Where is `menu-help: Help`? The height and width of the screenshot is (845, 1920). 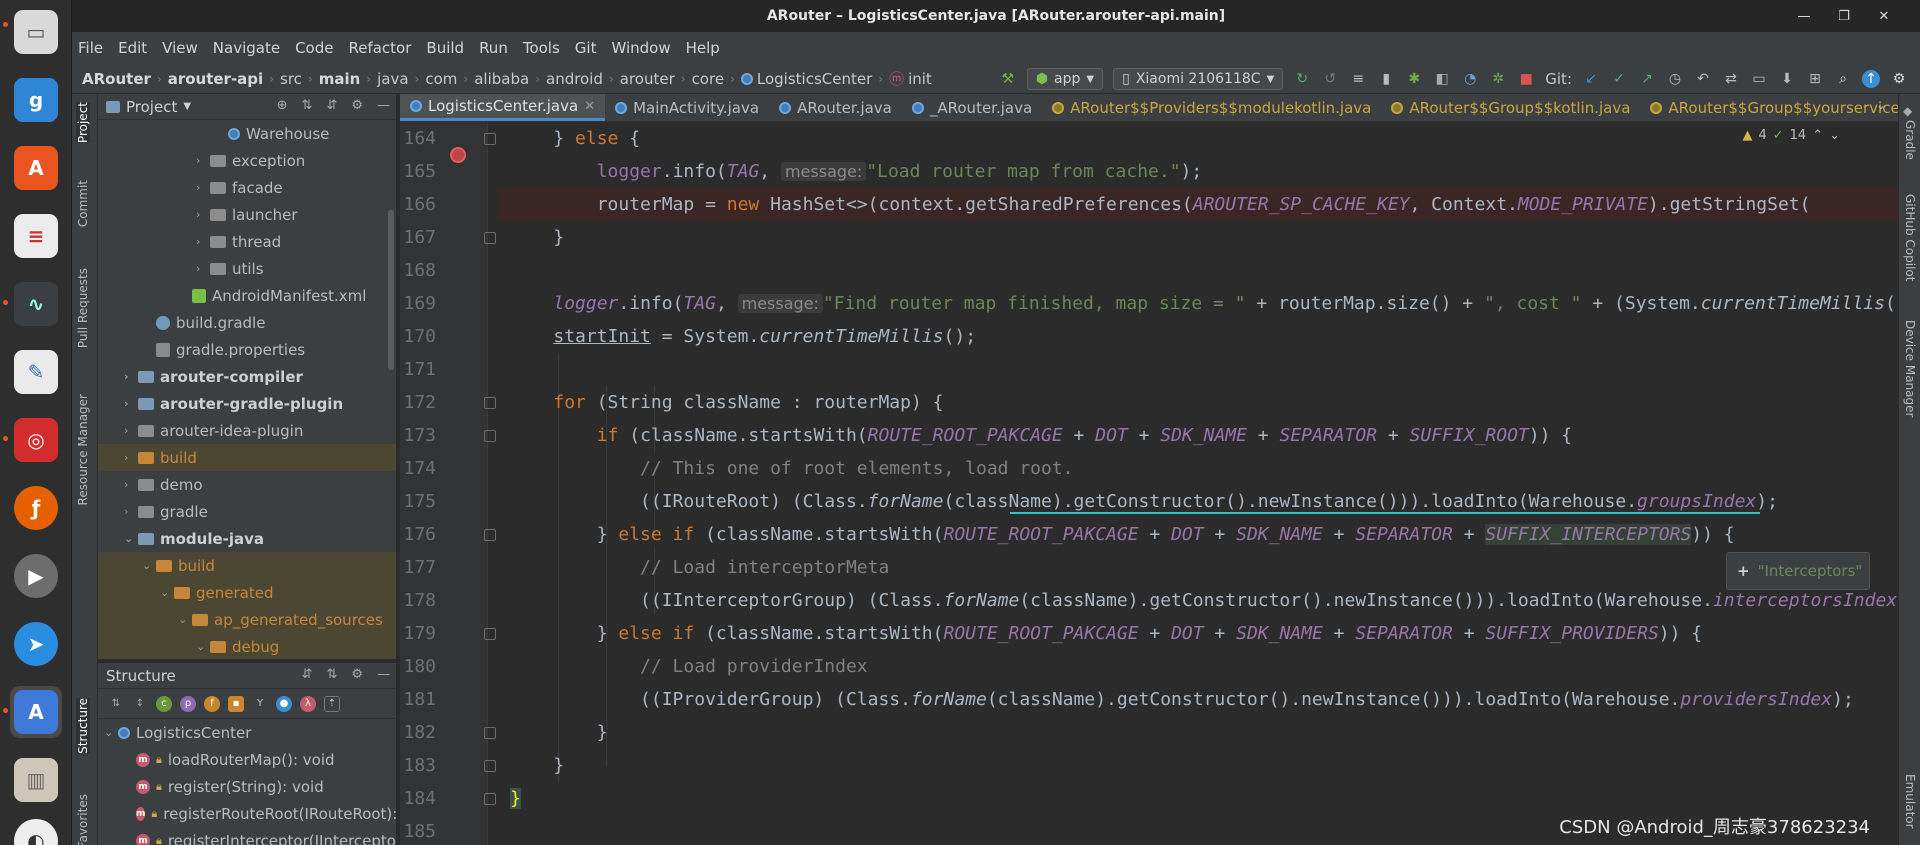 menu-help: Help is located at coordinates (703, 48).